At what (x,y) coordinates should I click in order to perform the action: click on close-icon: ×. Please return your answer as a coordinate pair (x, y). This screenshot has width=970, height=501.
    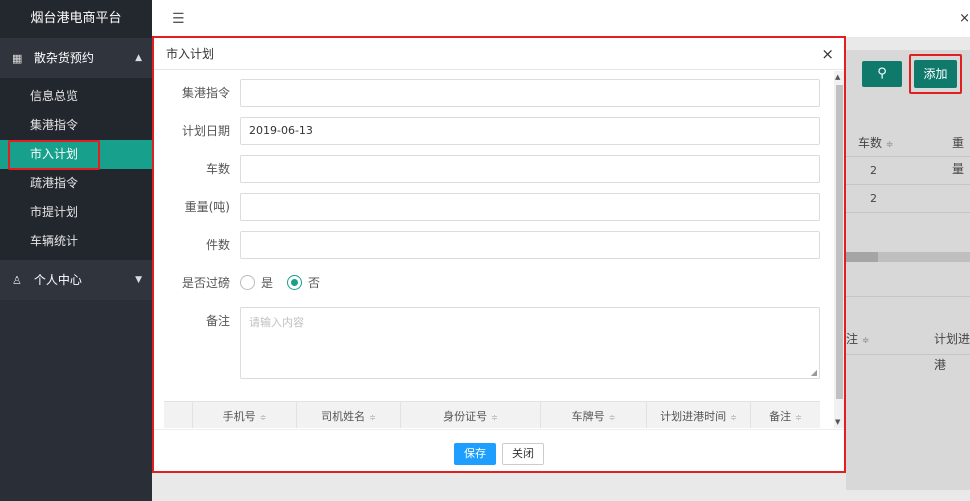
    Looking at the image, I should click on (827, 54).